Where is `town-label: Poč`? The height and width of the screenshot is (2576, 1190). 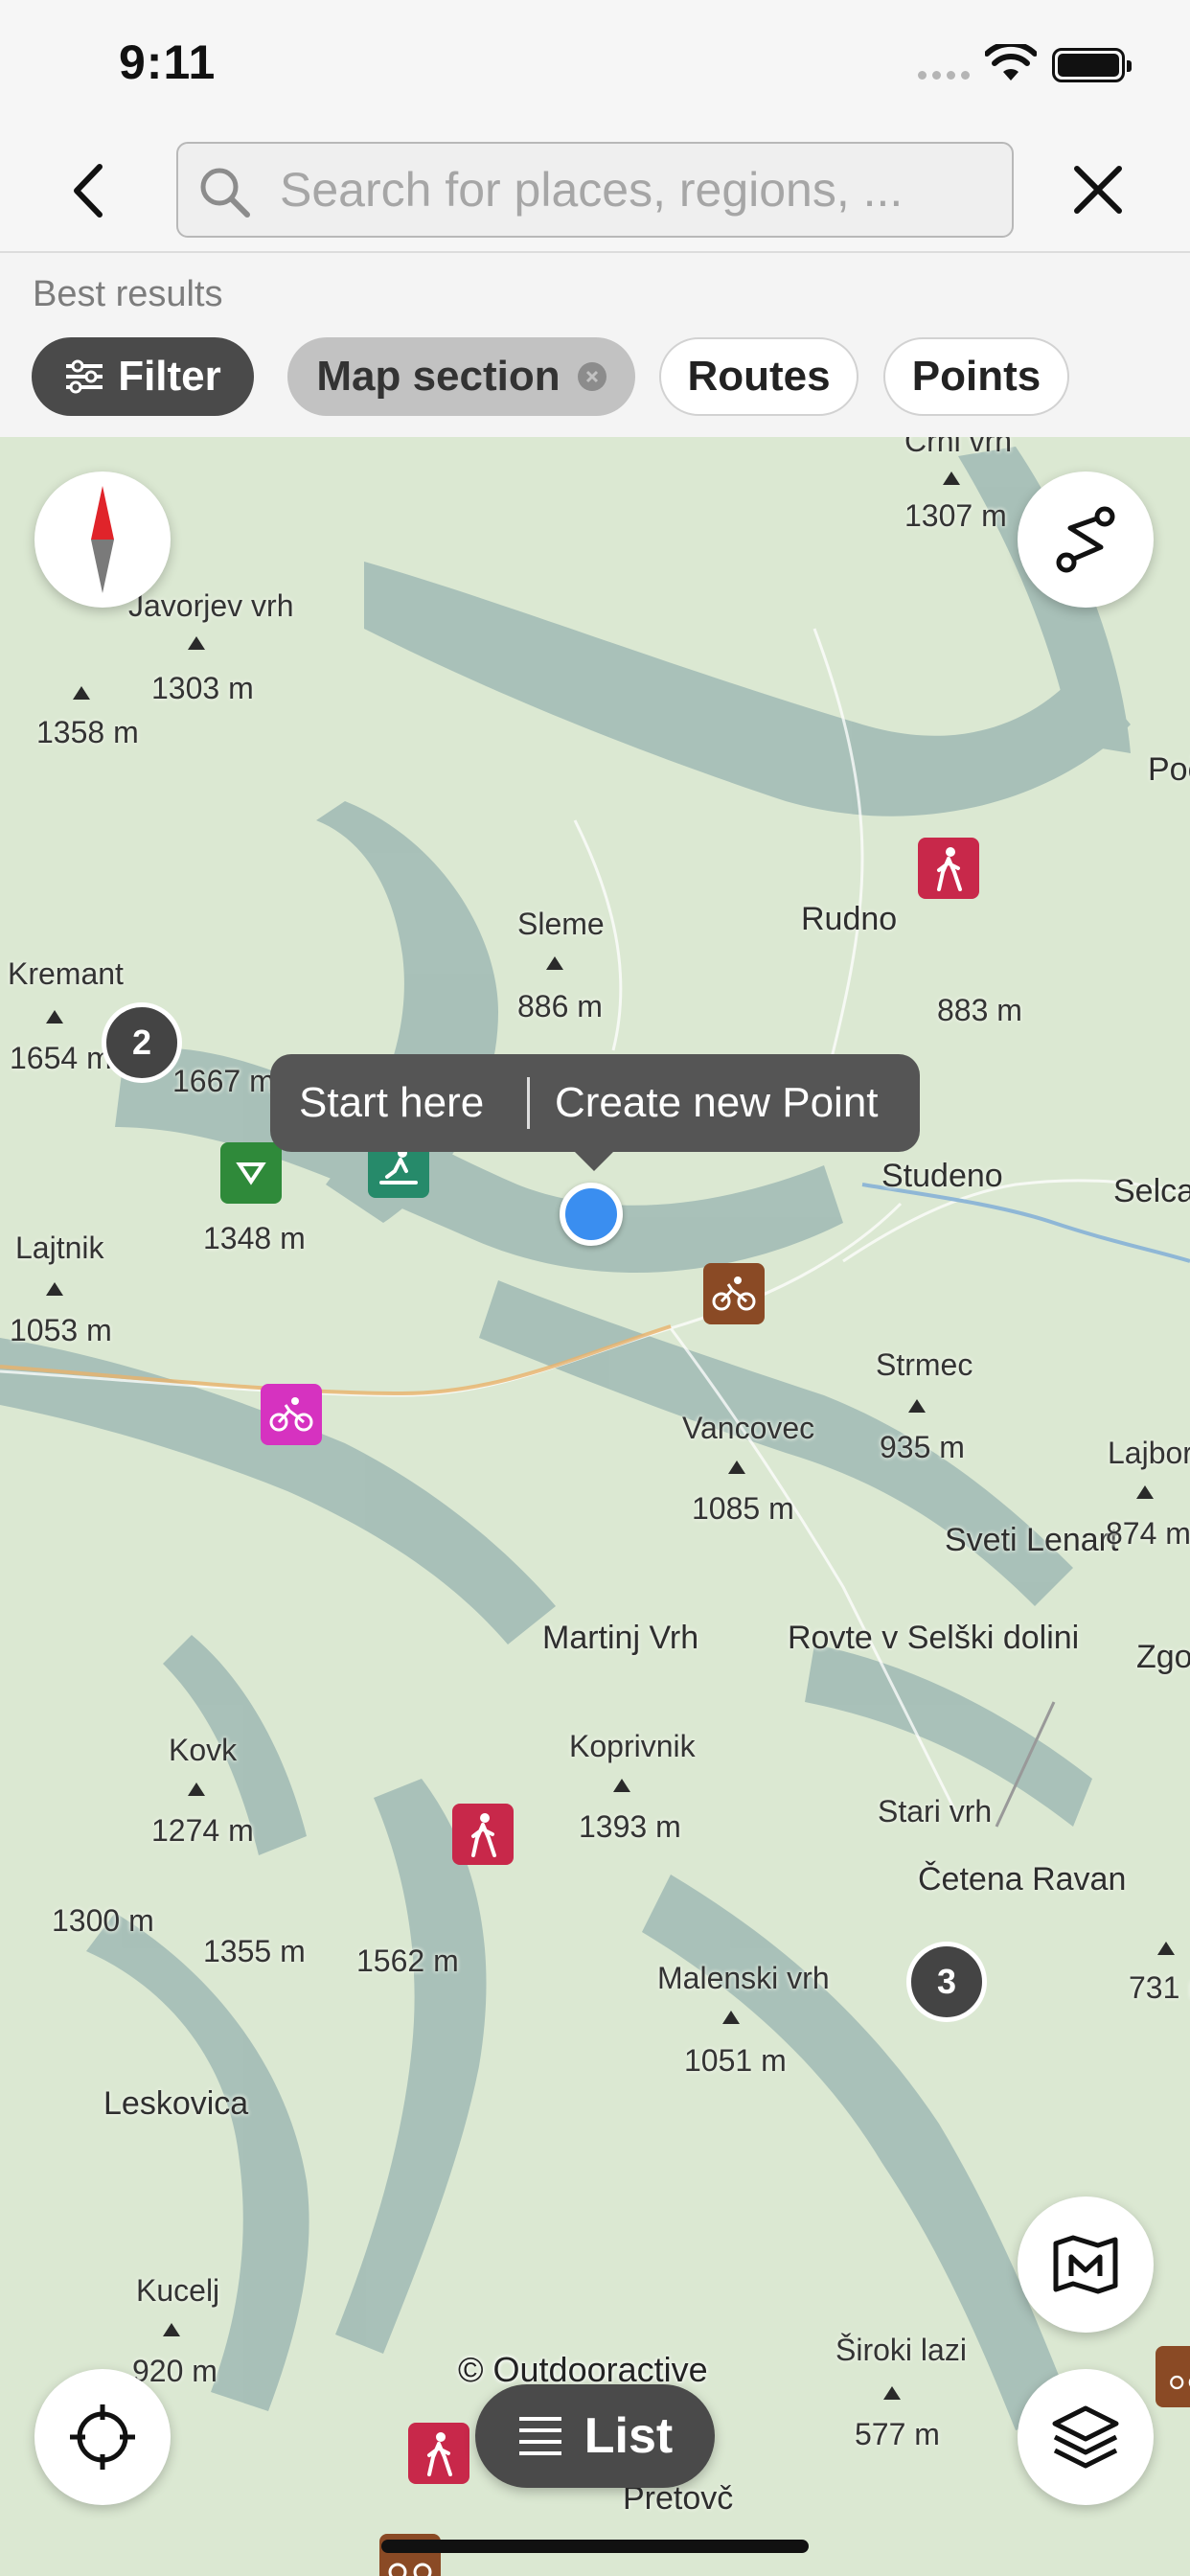 town-label: Poč is located at coordinates (1169, 769).